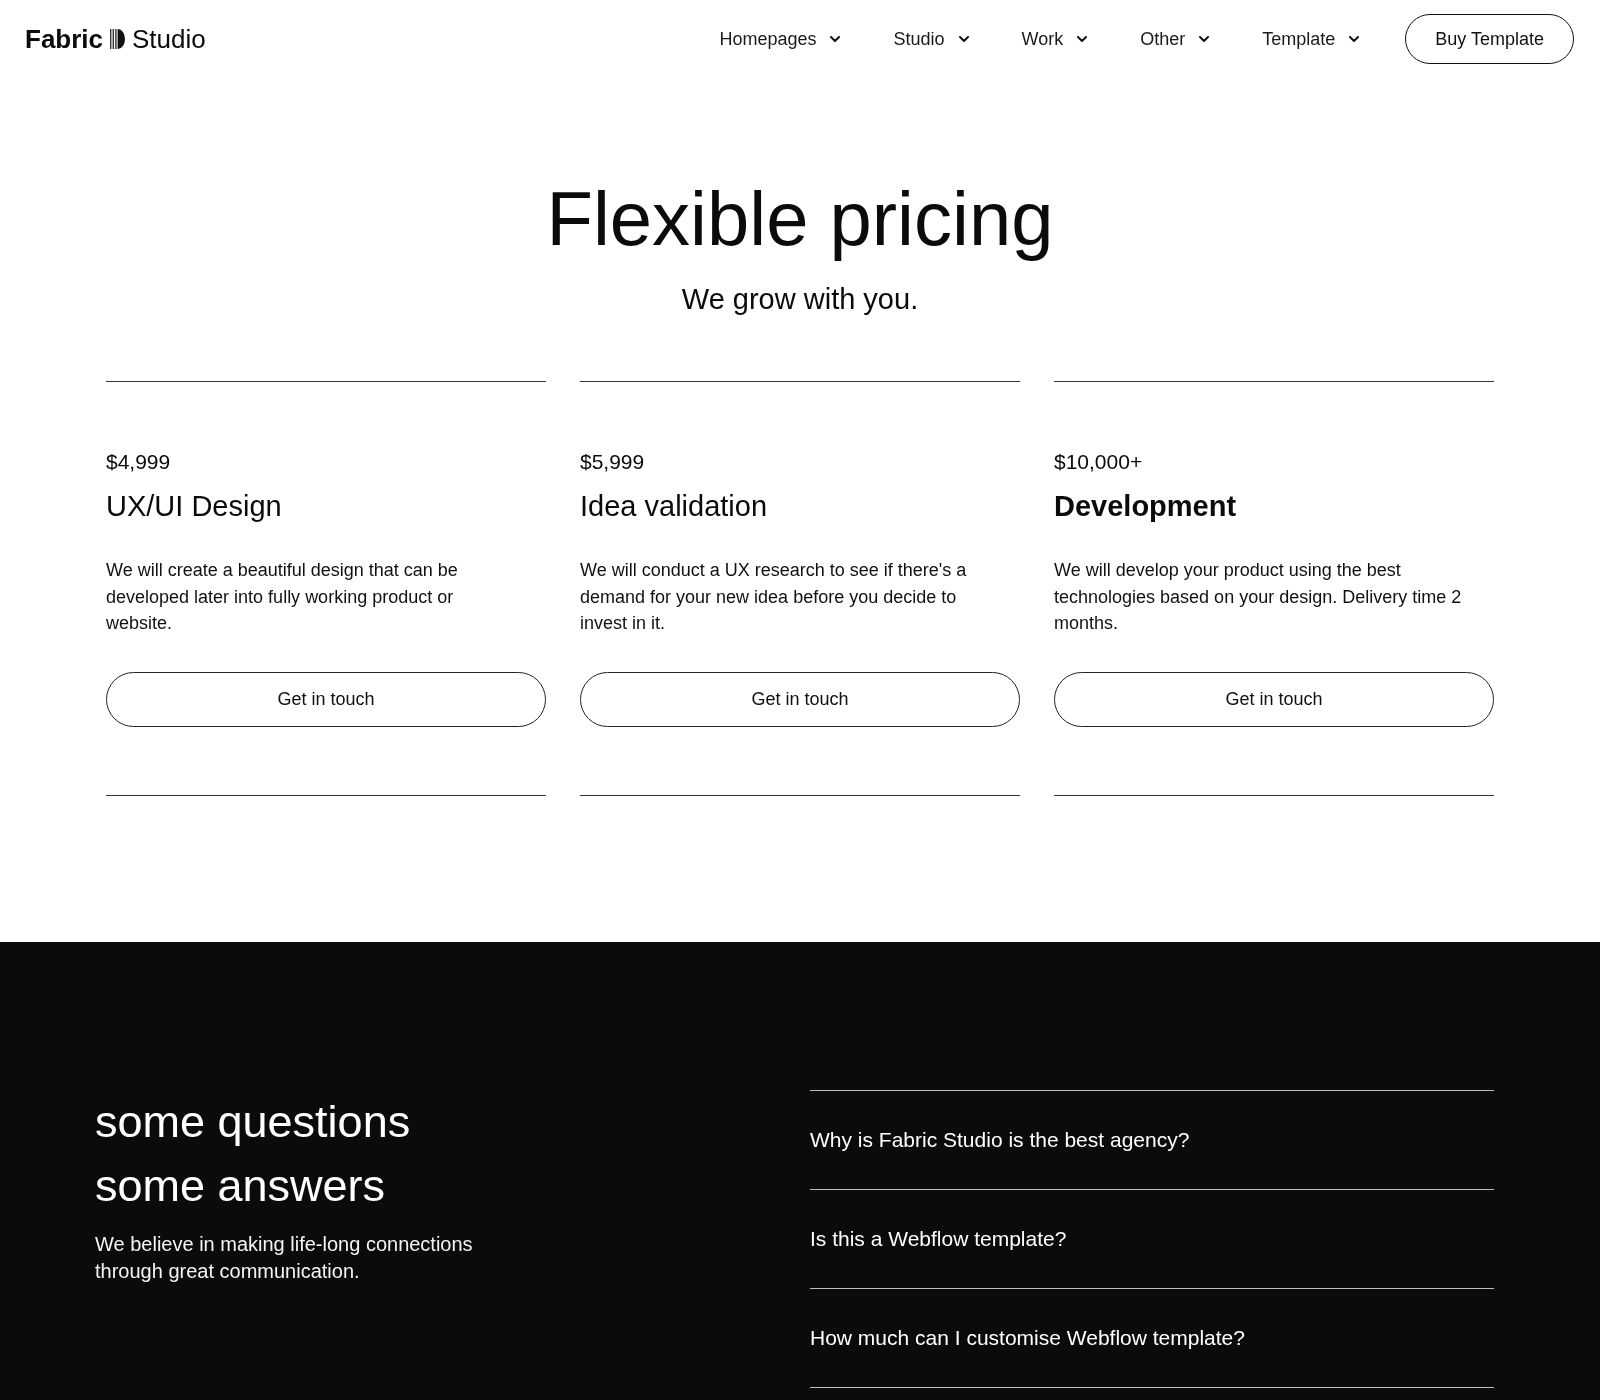 This screenshot has height=1400, width=1600. I want to click on logo: Fabric Studio, so click(115, 39).